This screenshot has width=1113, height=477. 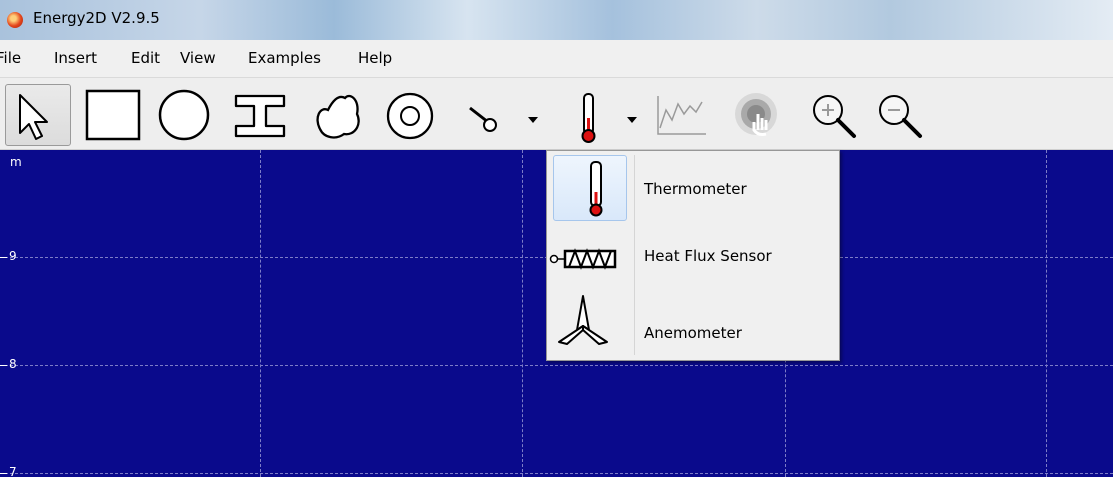 I want to click on menu-item-heat-flux-sensor: Heat Flux Sensor, so click(x=693, y=257).